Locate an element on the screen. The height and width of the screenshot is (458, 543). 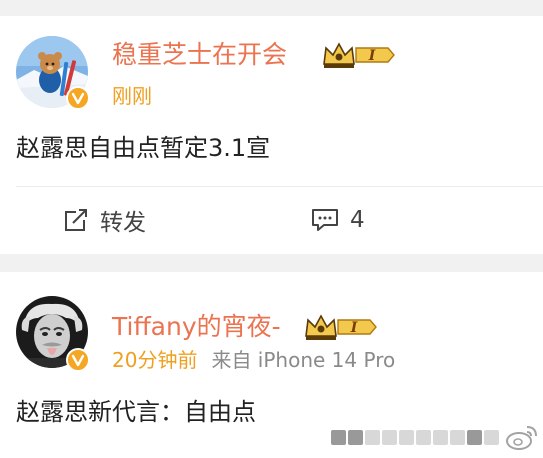
post-content: 赵露思自由点暂定3.1宣 is located at coordinates (143, 148).